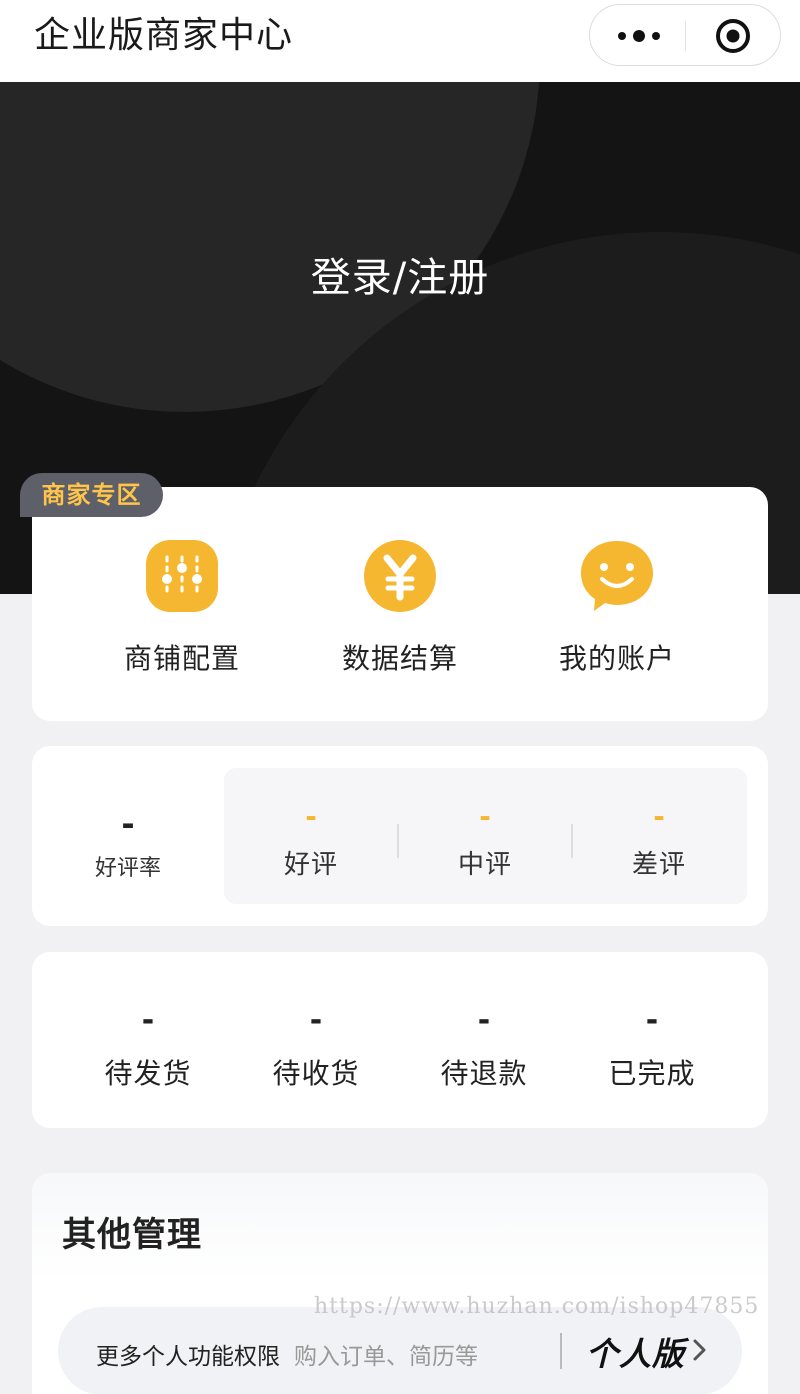 The width and height of the screenshot is (800, 1394). What do you see at coordinates (148, 1048) in the screenshot?
I see `order-pending-ship: - 待发货` at bounding box center [148, 1048].